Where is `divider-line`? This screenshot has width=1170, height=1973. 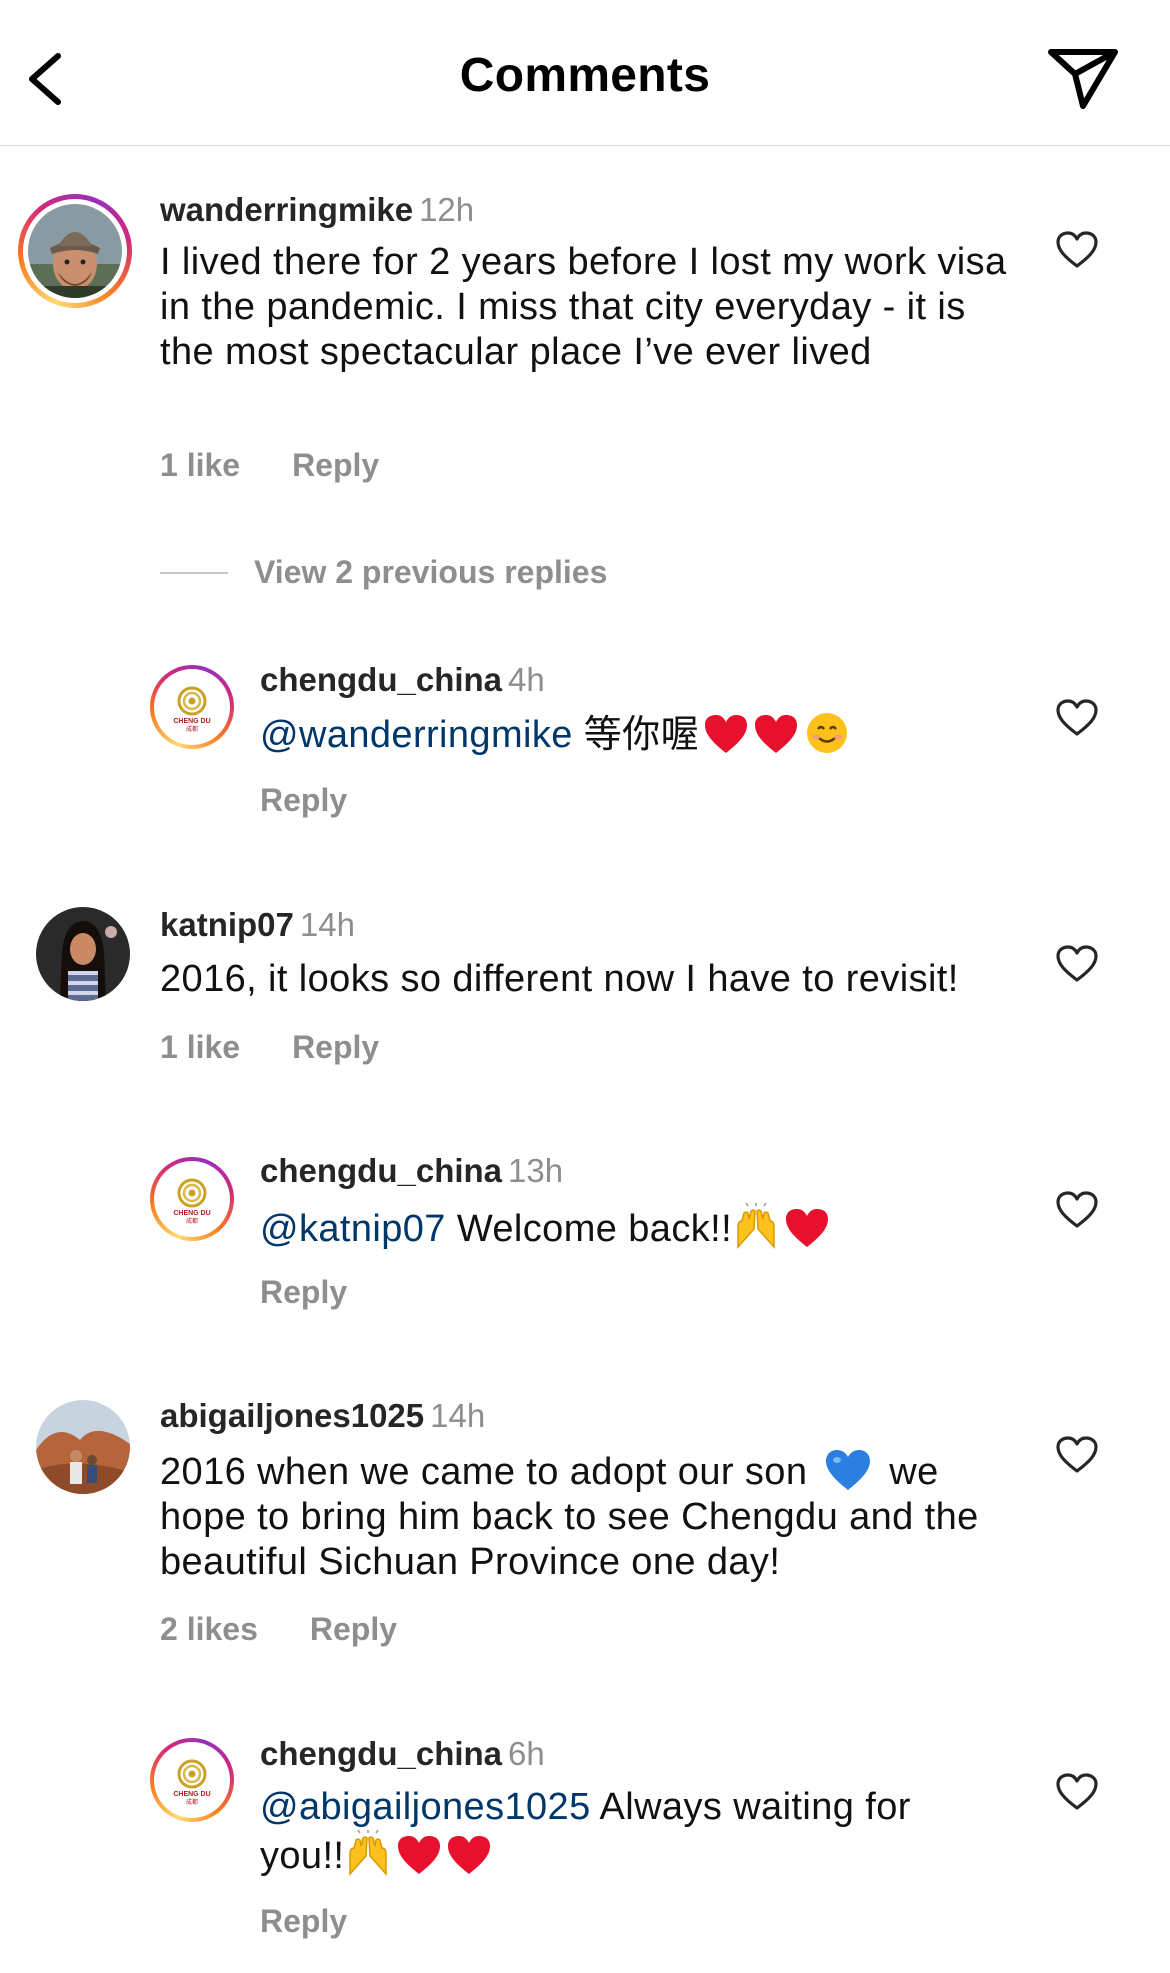 divider-line is located at coordinates (194, 572).